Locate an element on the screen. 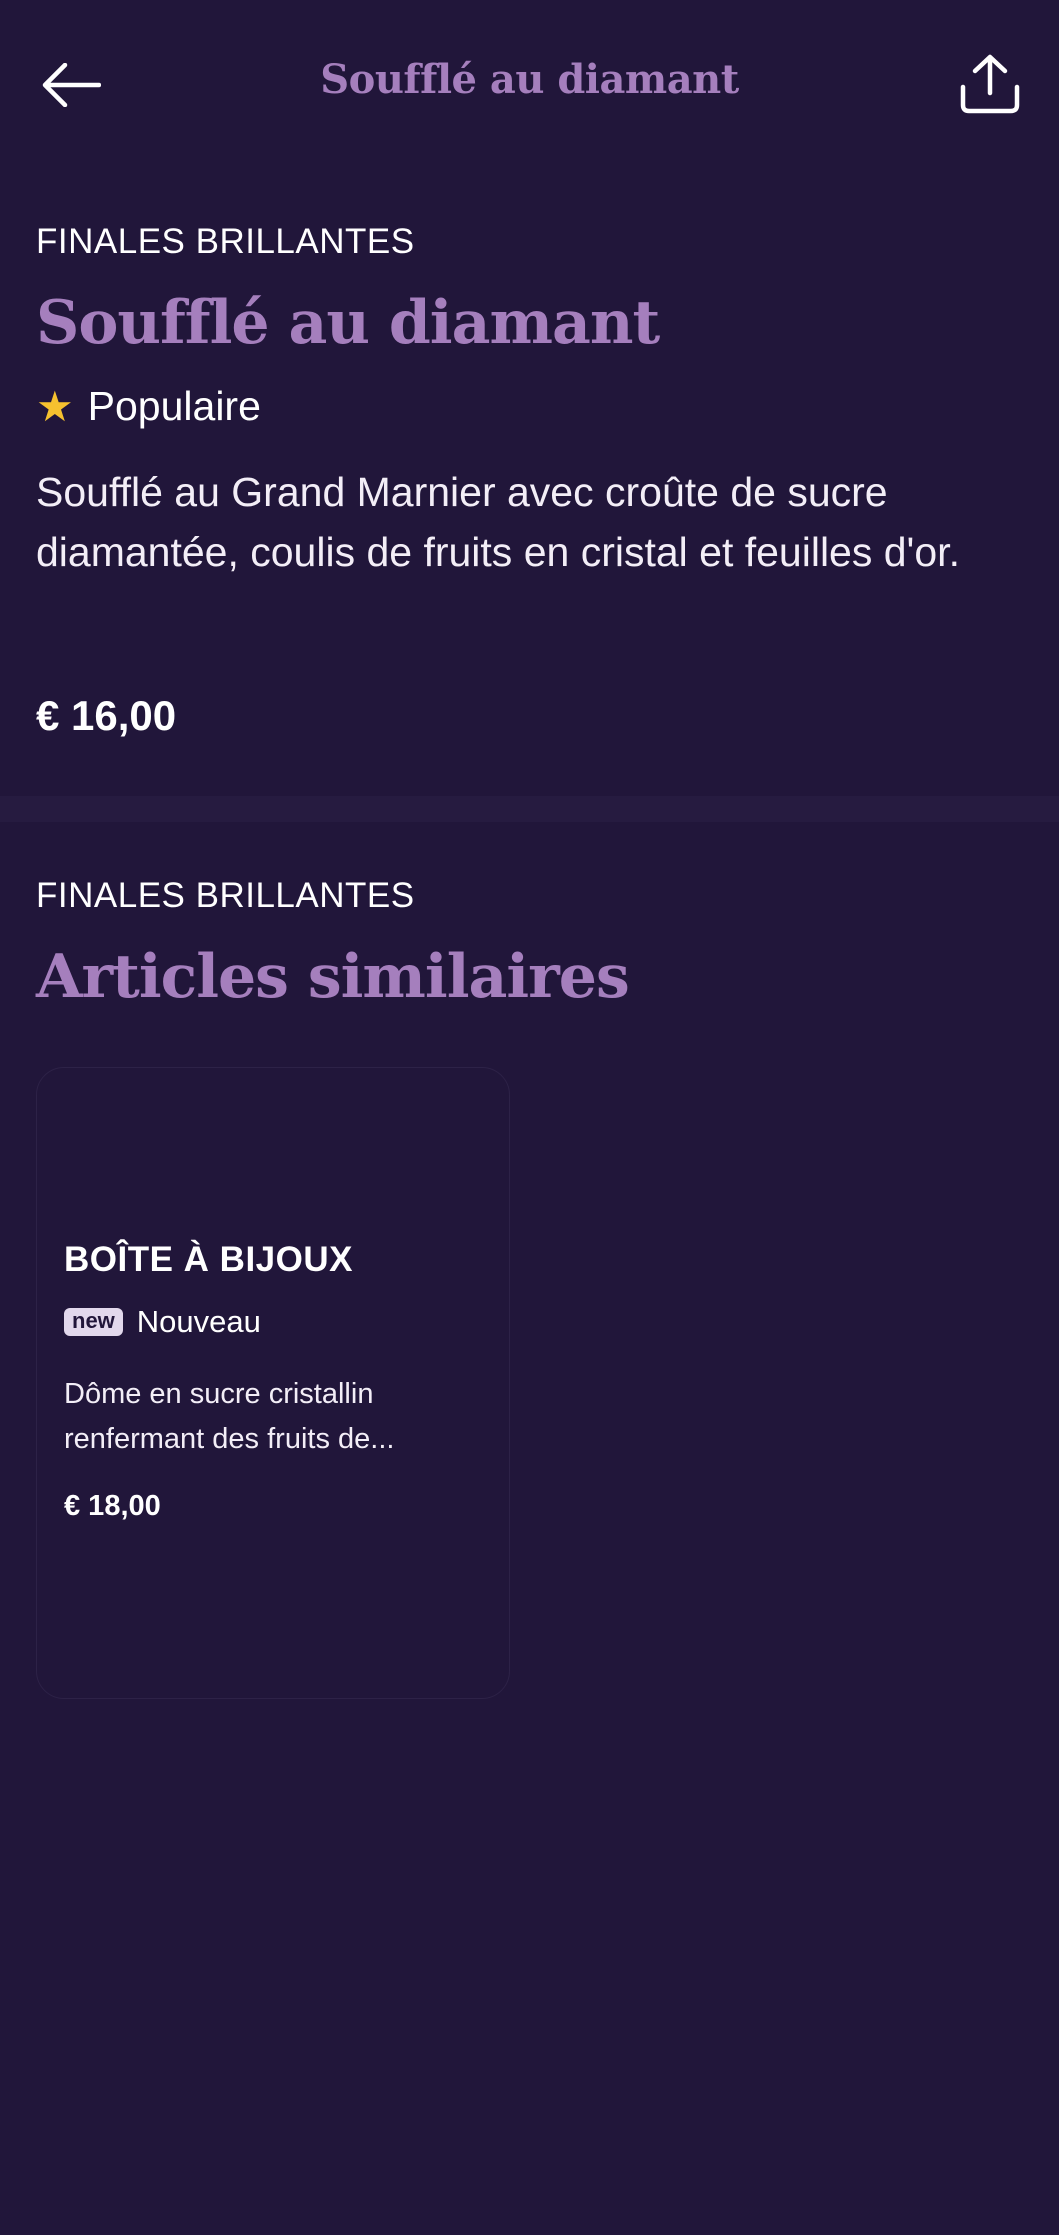 This screenshot has width=1059, height=2235. page-title: Soufflé au diamant is located at coordinates (529, 79).